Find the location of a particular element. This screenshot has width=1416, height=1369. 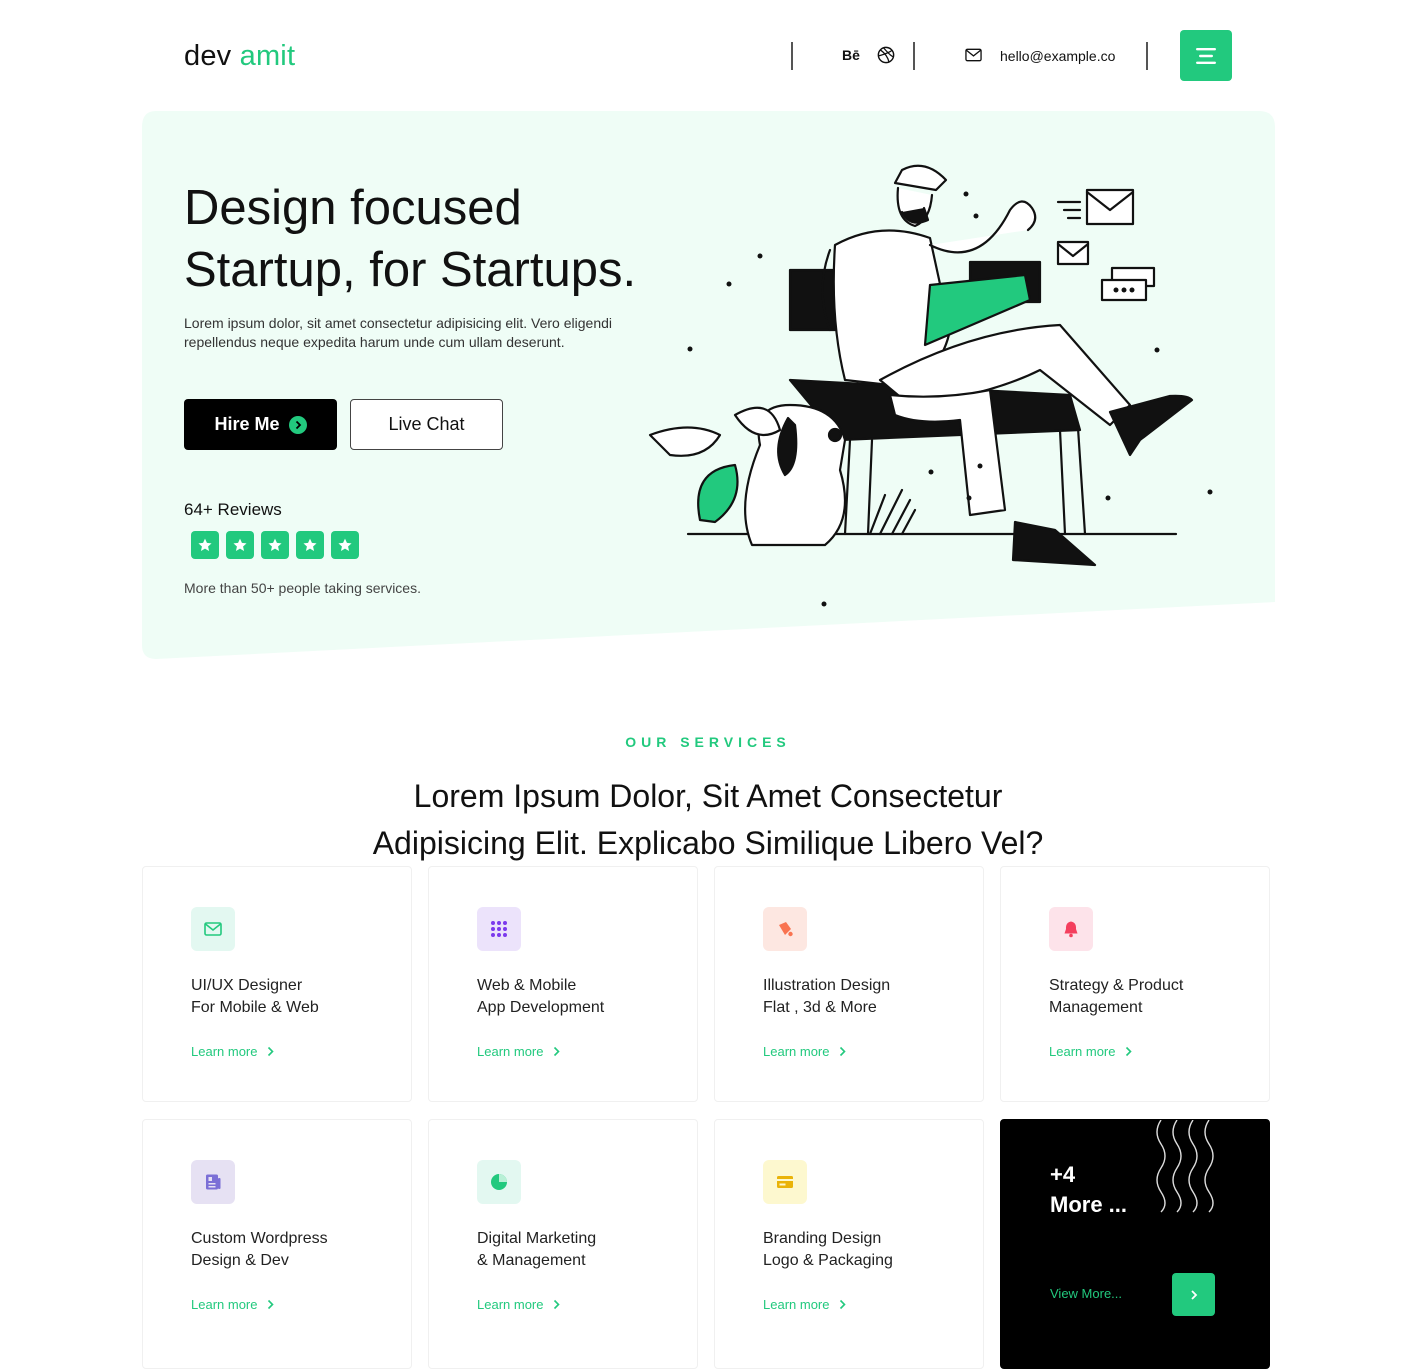

service-title: Strategy & Product Management is located at coordinates (1116, 996).